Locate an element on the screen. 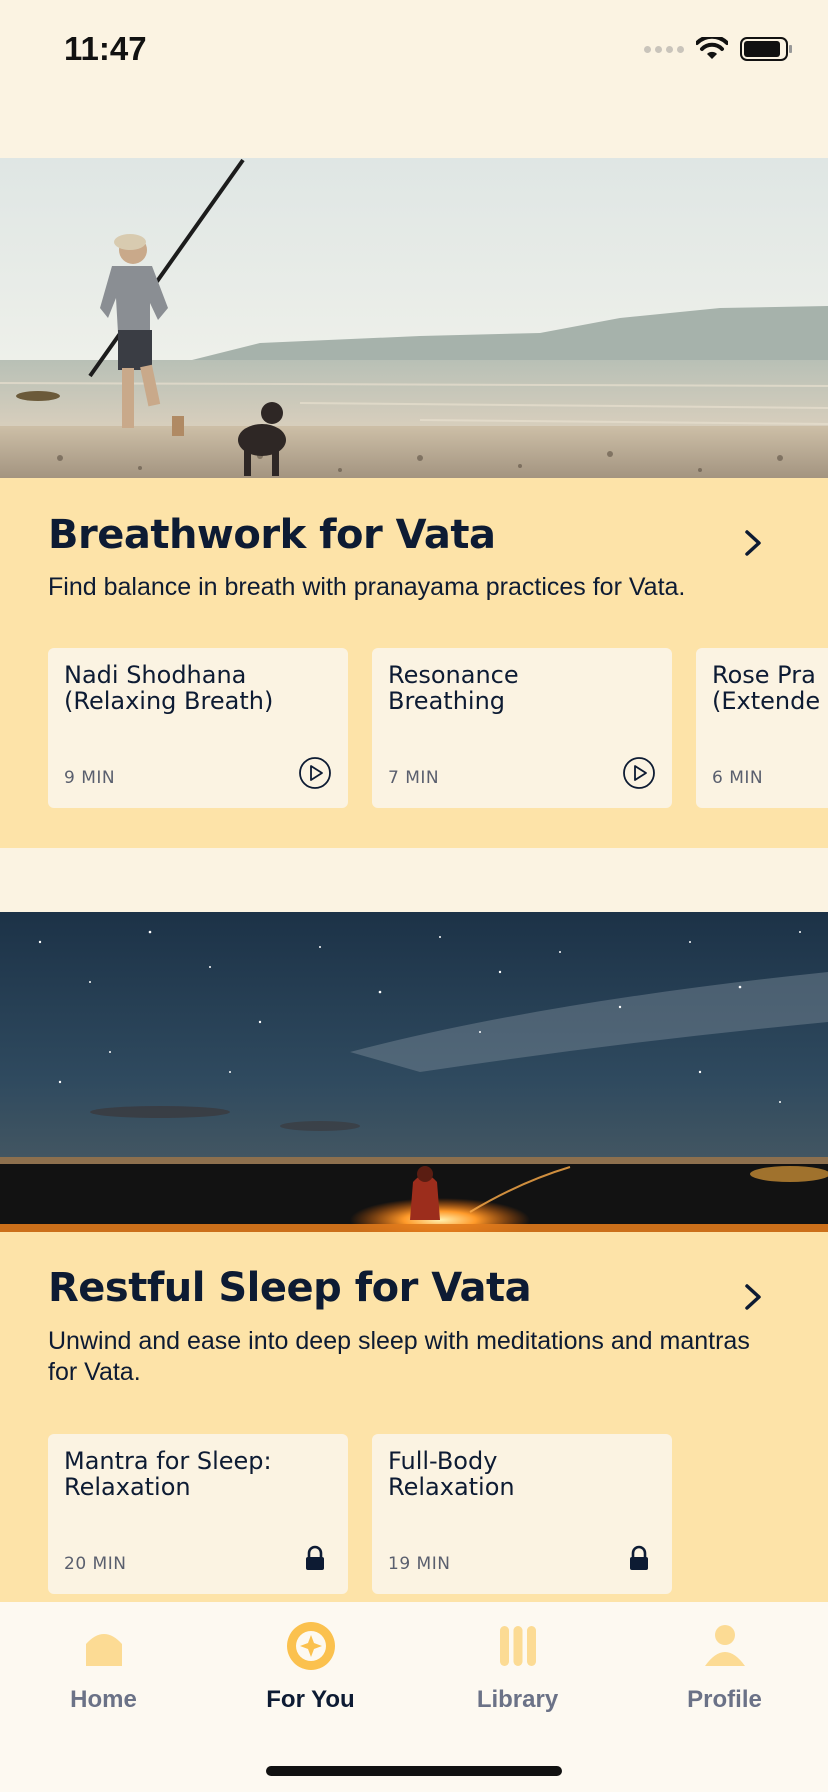  tab-bar: Home For You Library Profile is located at coordinates (414, 1697).